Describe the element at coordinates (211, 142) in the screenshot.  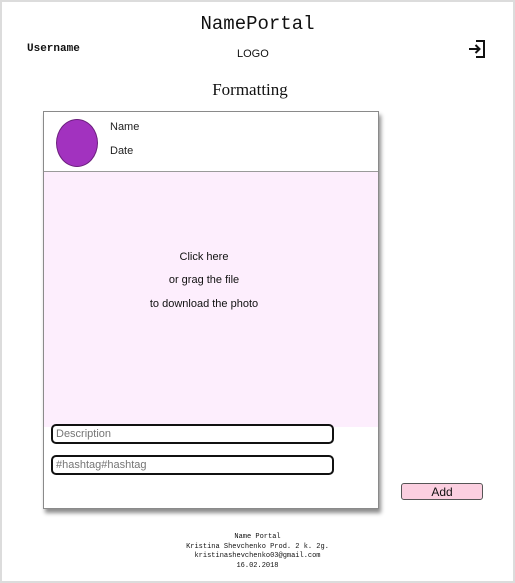
I see `card-header: Name Date` at that location.